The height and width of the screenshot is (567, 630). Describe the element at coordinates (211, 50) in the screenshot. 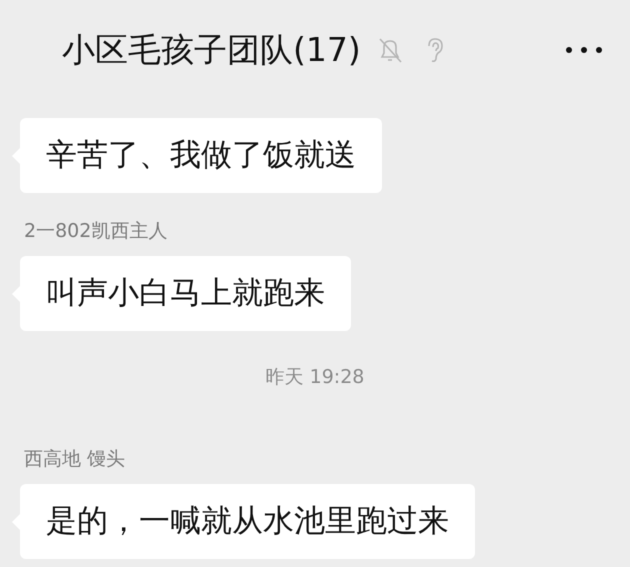

I see `chat-title: 小区毛孩子团队(17)` at that location.